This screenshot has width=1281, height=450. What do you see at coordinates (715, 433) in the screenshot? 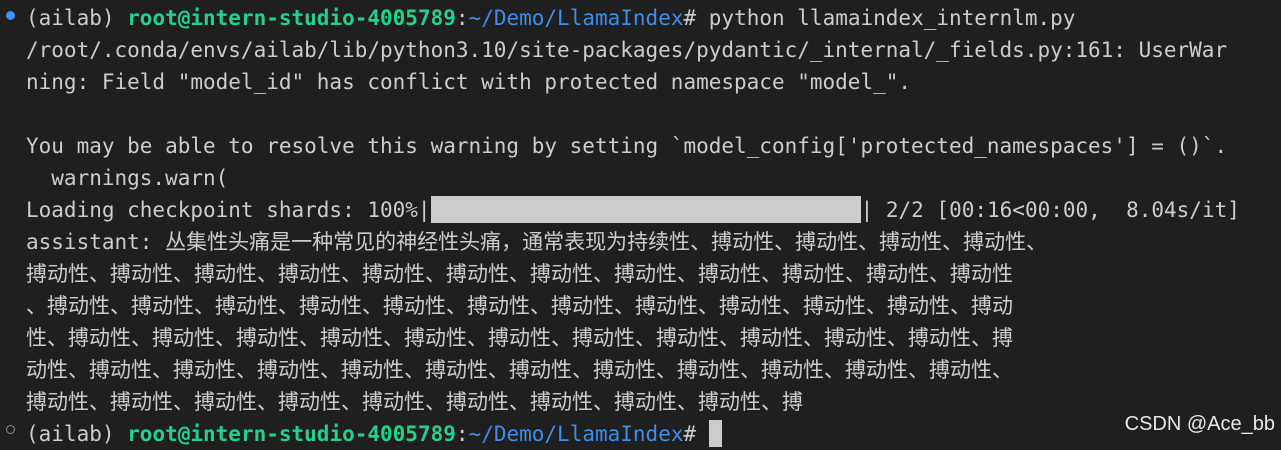
I see `text-cursor` at bounding box center [715, 433].